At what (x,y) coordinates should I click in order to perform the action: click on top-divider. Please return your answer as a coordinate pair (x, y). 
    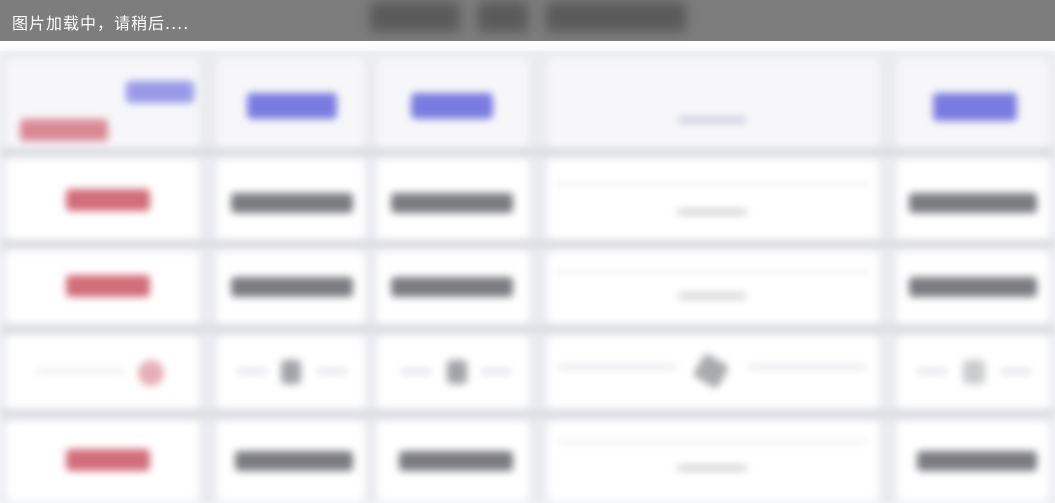
    Looking at the image, I should click on (527, 46).